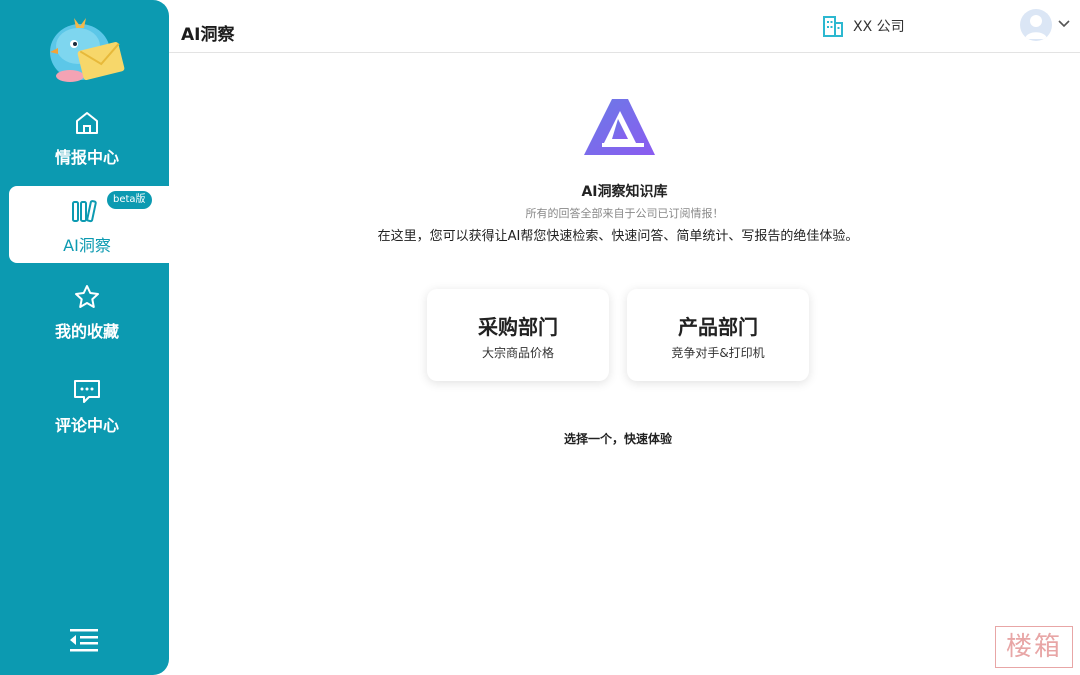 Image resolution: width=1080 pixels, height=675 pixels. I want to click on star-icon, so click(87, 296).